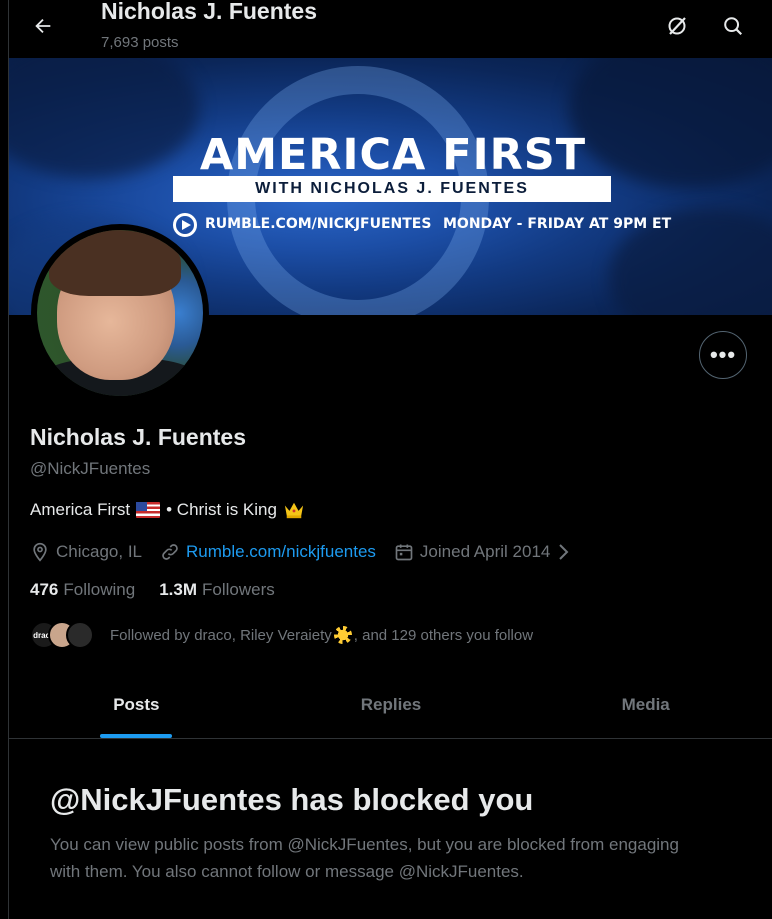  I want to click on crown-icon, so click(294, 510).